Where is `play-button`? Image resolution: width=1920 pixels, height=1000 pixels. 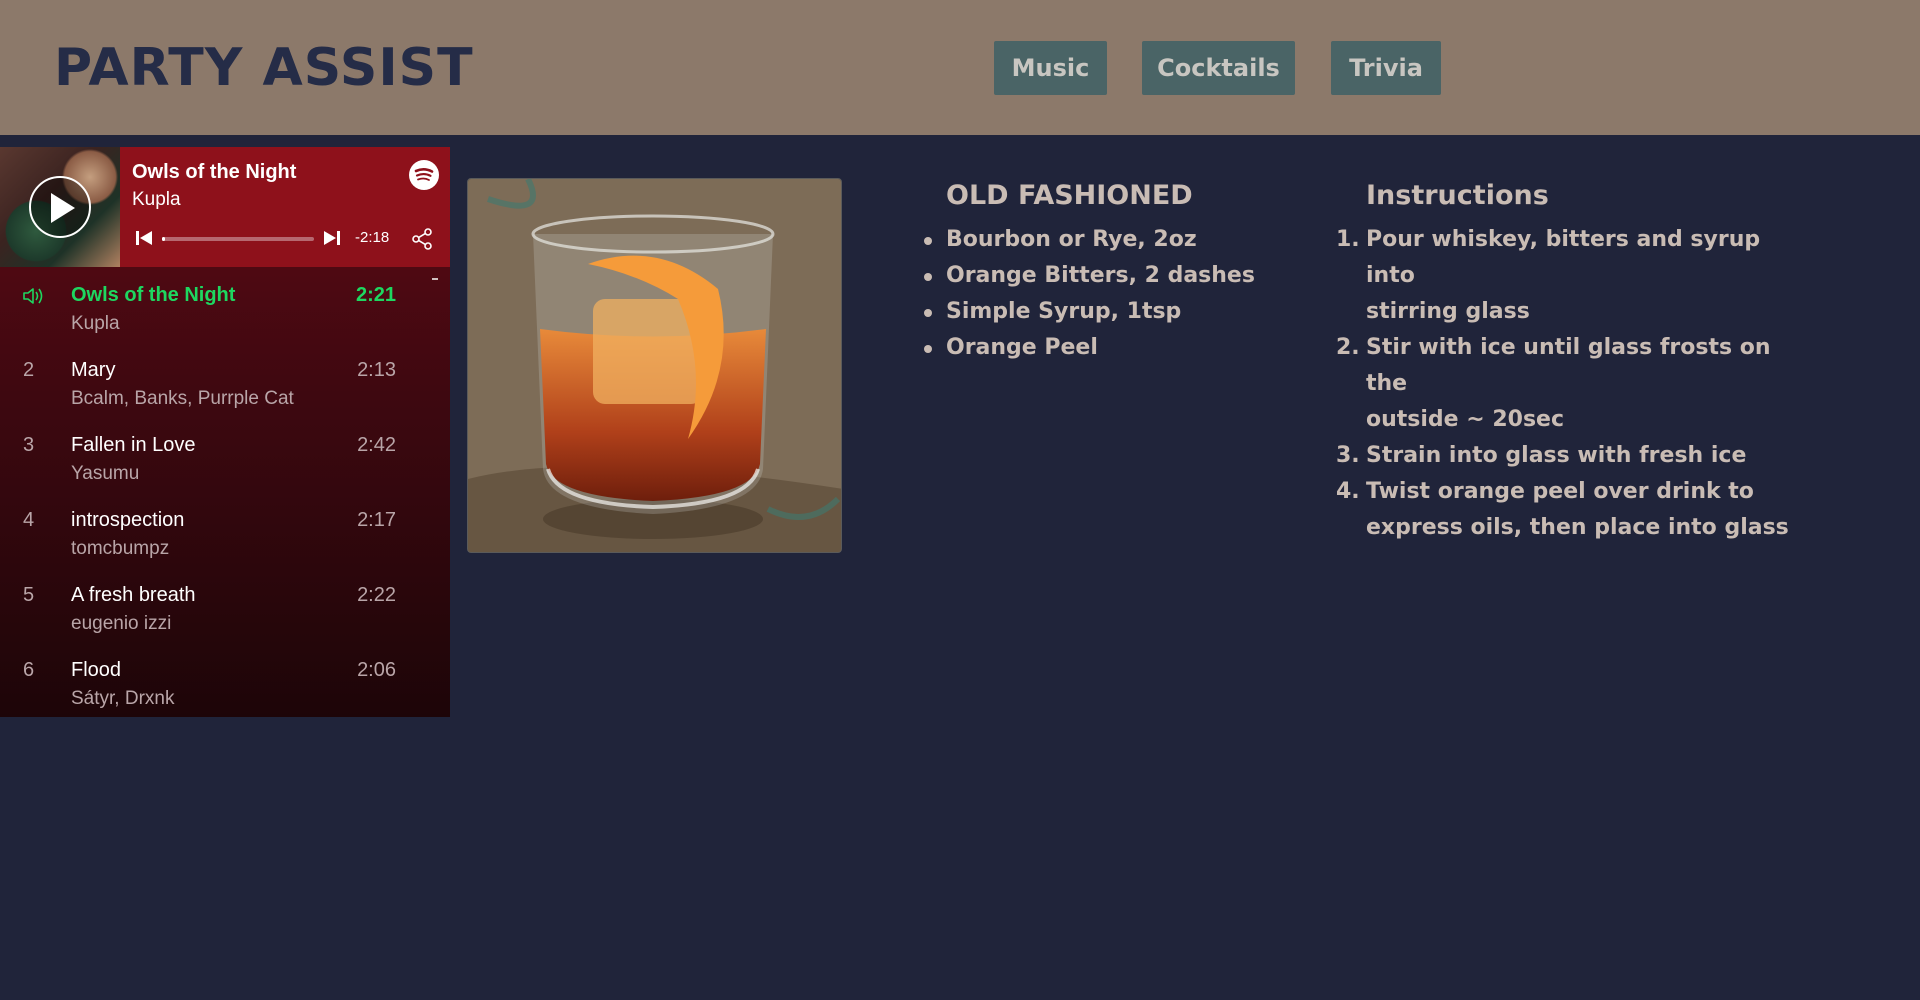
play-button is located at coordinates (60, 207).